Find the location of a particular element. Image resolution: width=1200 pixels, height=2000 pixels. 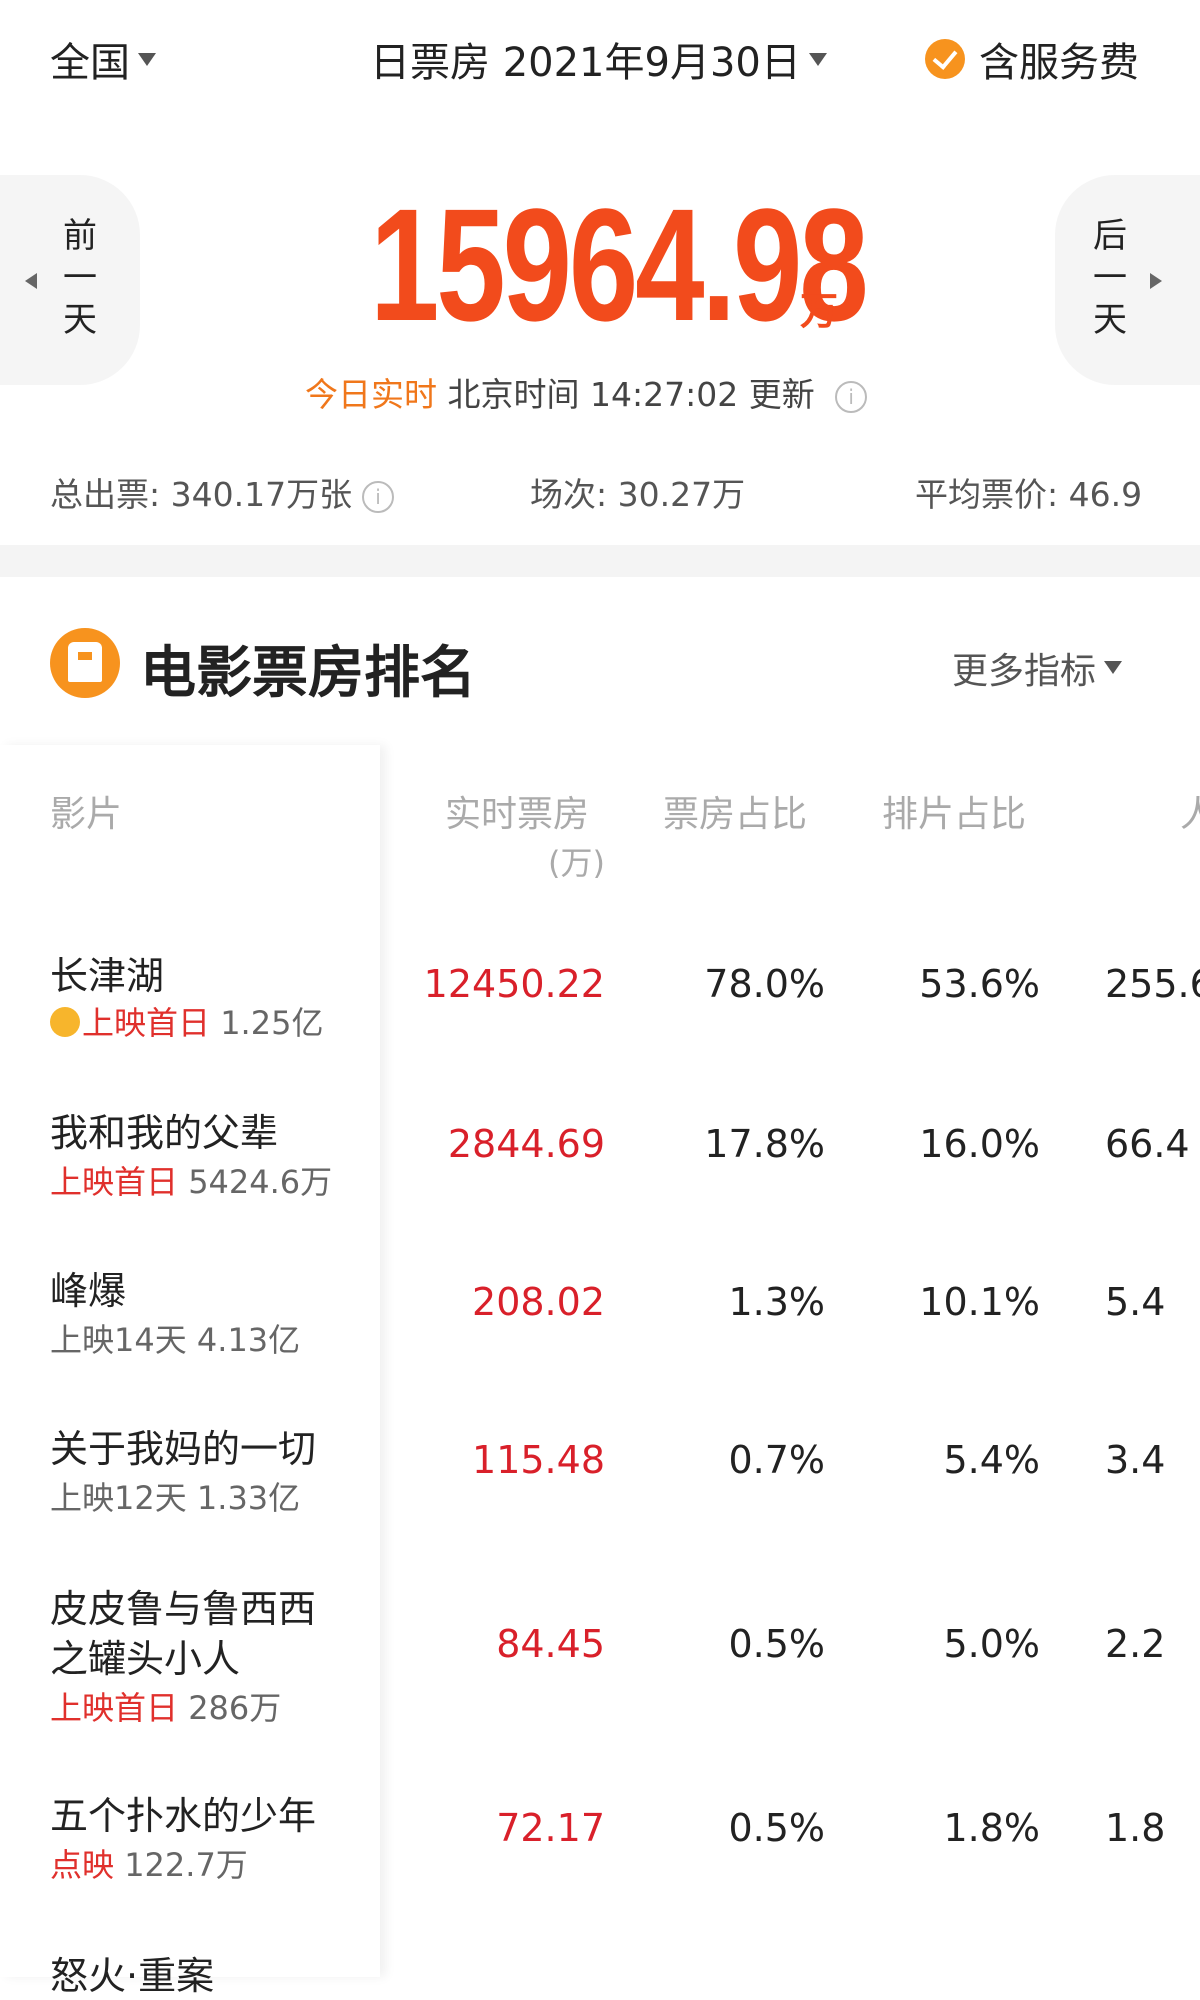

region-selector: 全国 is located at coordinates (103, 59).